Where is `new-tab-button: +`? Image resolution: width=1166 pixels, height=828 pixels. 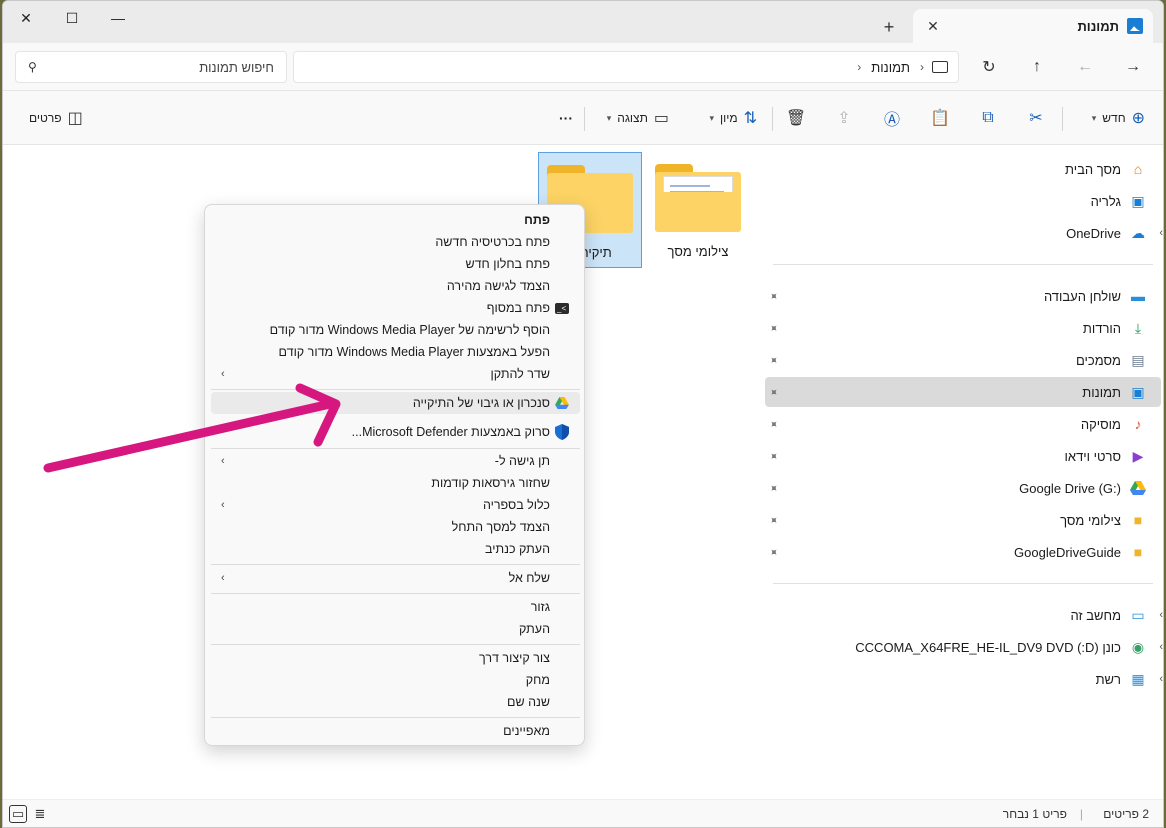
new-tab-button: + is located at coordinates (889, 27).